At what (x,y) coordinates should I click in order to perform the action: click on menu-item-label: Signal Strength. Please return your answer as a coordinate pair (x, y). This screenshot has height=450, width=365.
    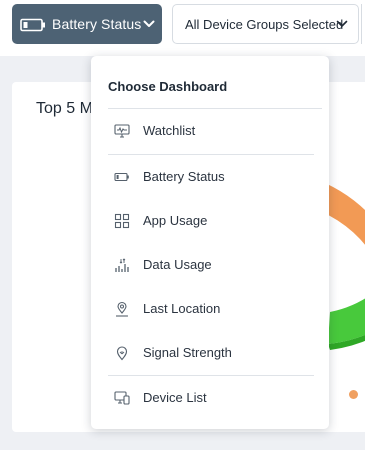
    Looking at the image, I should click on (187, 352).